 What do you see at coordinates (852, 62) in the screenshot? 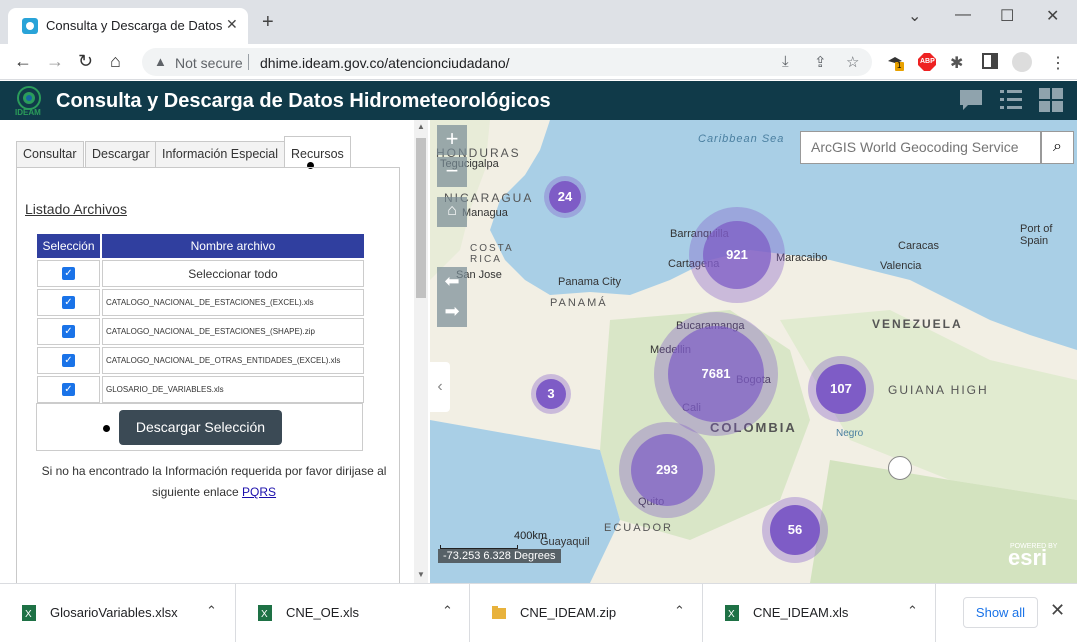
I see `bookmark-star-icon: ☆` at bounding box center [852, 62].